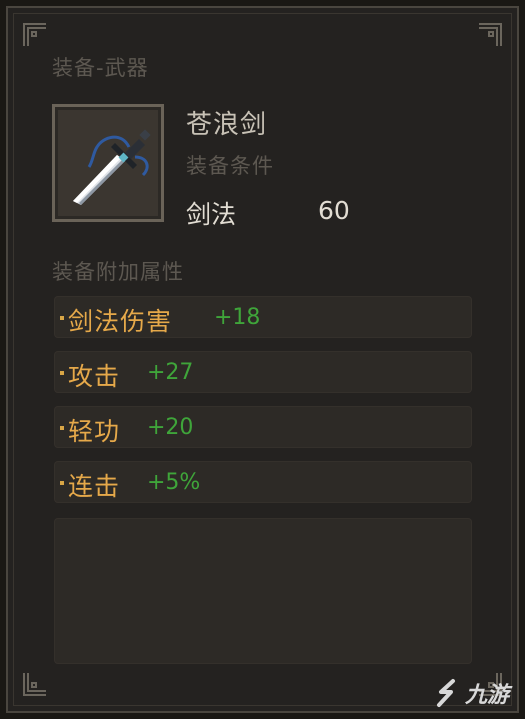 The height and width of the screenshot is (719, 525). What do you see at coordinates (447, 693) in the screenshot?
I see `jiuyou-logo-icon` at bounding box center [447, 693].